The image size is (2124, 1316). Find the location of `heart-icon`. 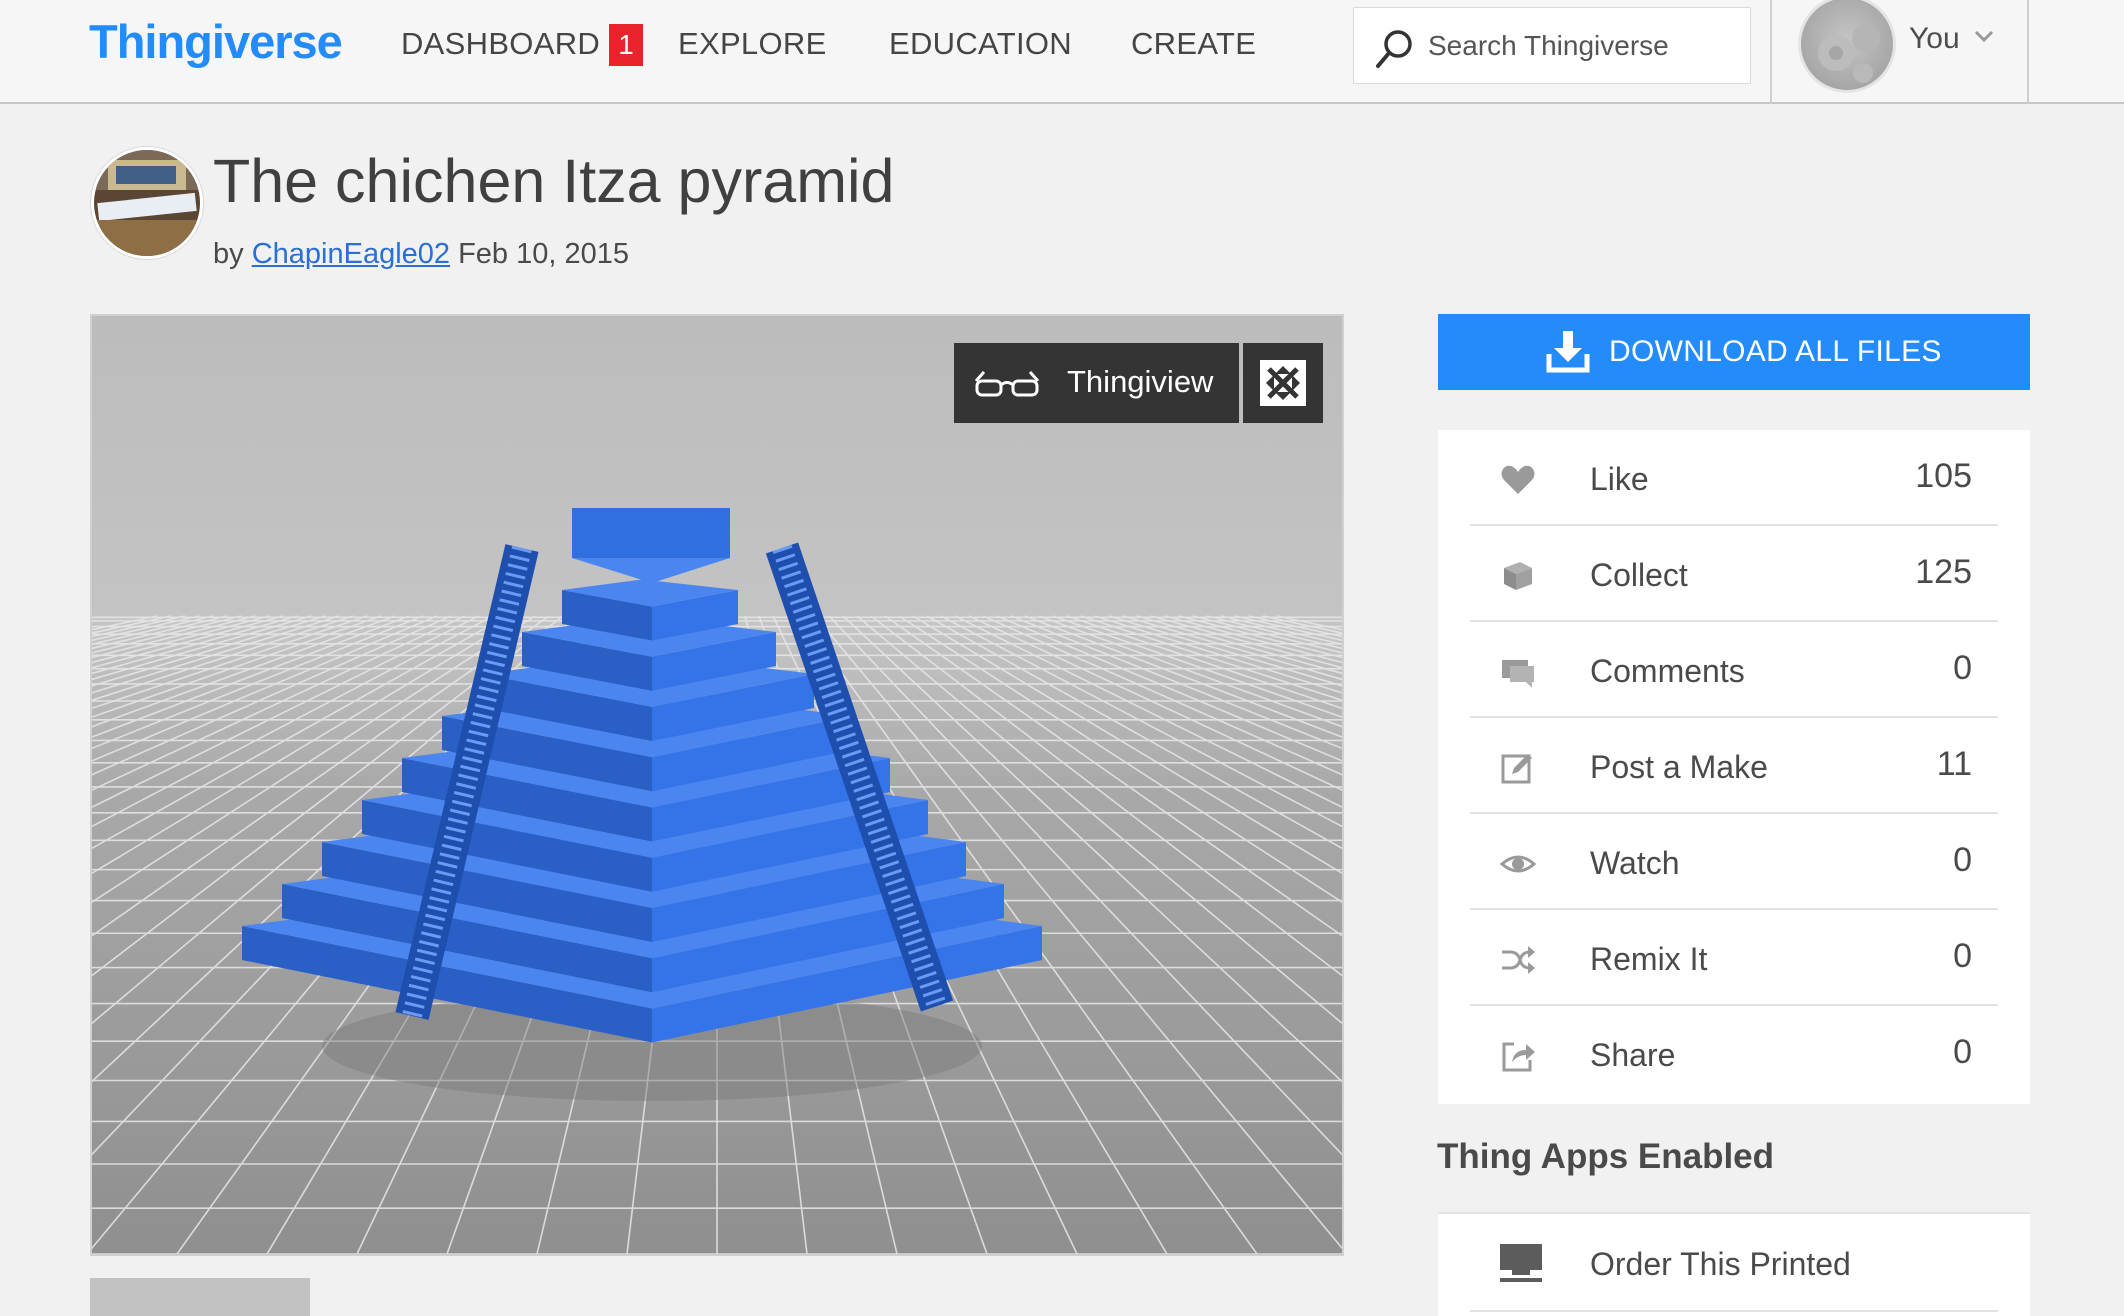

heart-icon is located at coordinates (1518, 479).